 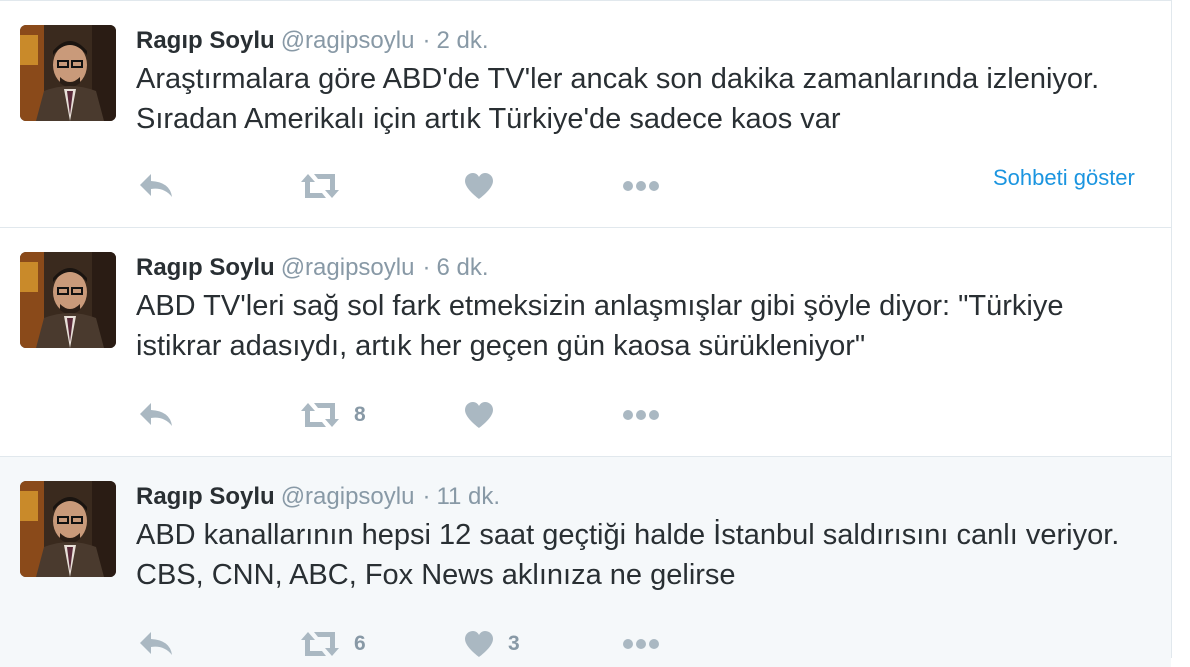 What do you see at coordinates (462, 40) in the screenshot?
I see `timestamp: 2 dk.` at bounding box center [462, 40].